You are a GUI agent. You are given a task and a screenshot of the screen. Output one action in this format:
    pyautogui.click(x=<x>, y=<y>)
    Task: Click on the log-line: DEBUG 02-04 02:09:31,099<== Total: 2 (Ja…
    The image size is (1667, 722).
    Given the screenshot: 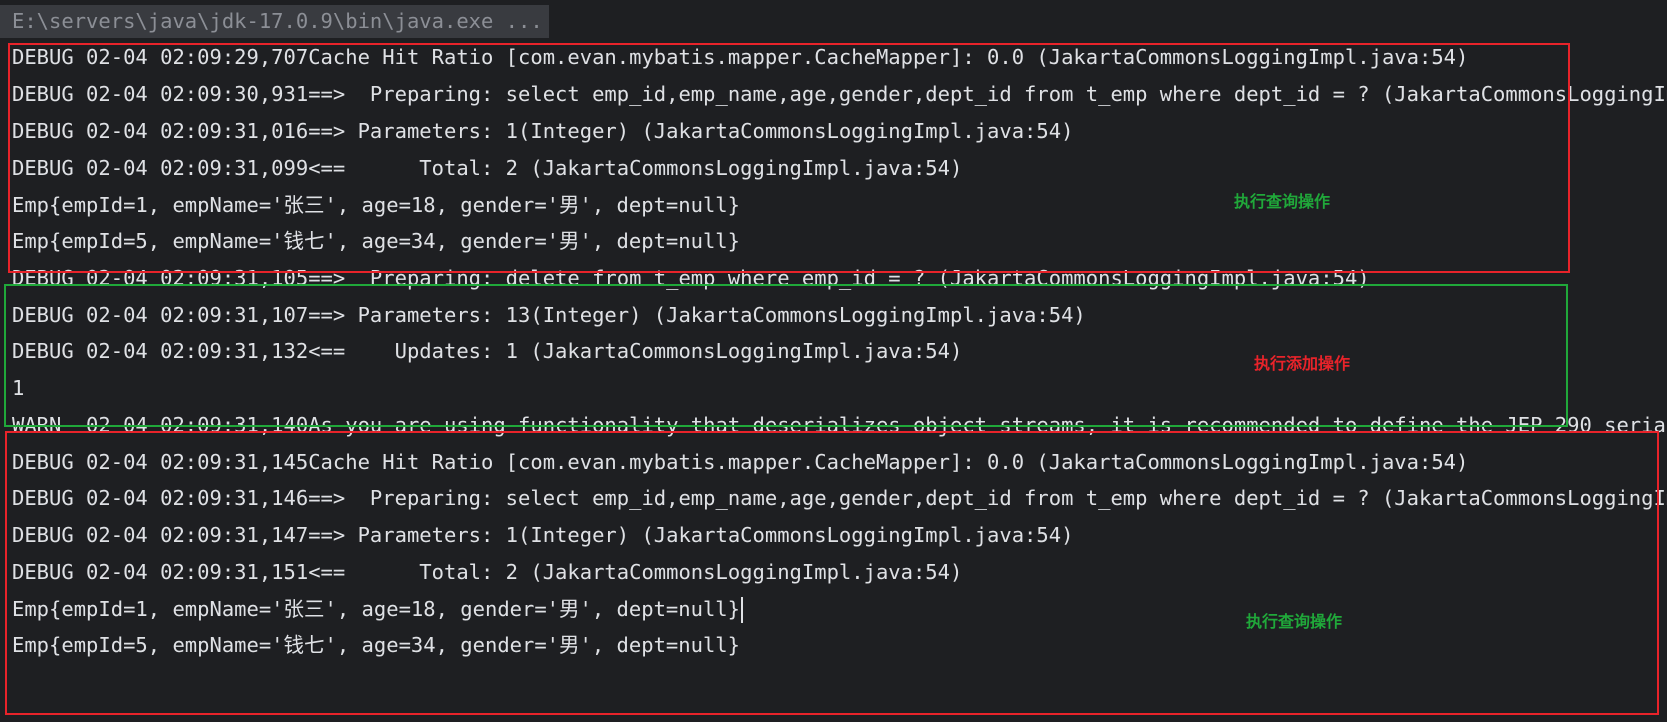 What is the action you would take?
    pyautogui.click(x=487, y=168)
    